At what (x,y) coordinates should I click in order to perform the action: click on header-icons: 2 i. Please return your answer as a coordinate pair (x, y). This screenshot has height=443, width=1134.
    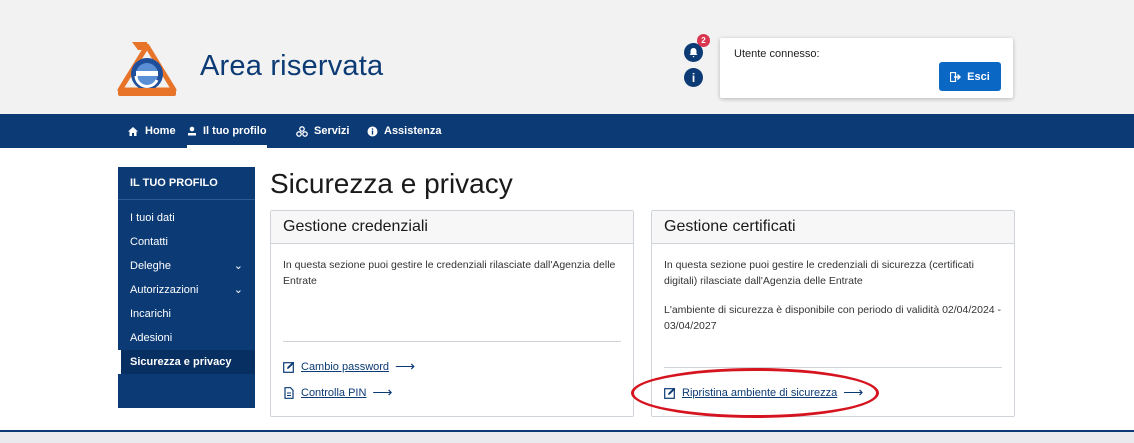
    Looking at the image, I should click on (697, 60).